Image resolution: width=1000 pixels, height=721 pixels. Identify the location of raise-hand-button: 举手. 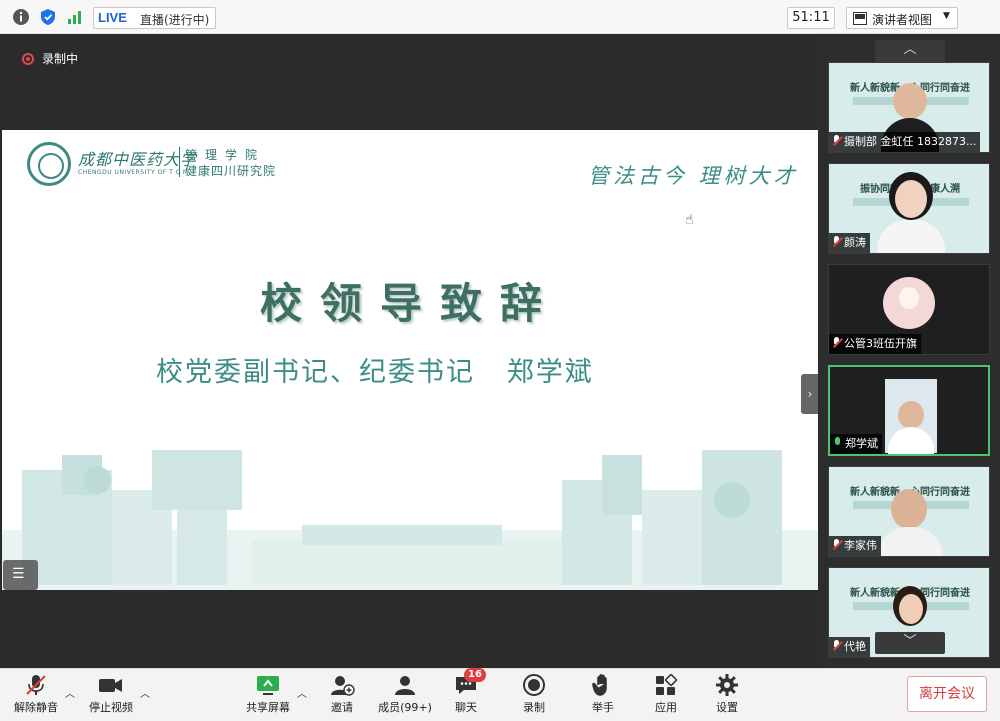
(603, 694).